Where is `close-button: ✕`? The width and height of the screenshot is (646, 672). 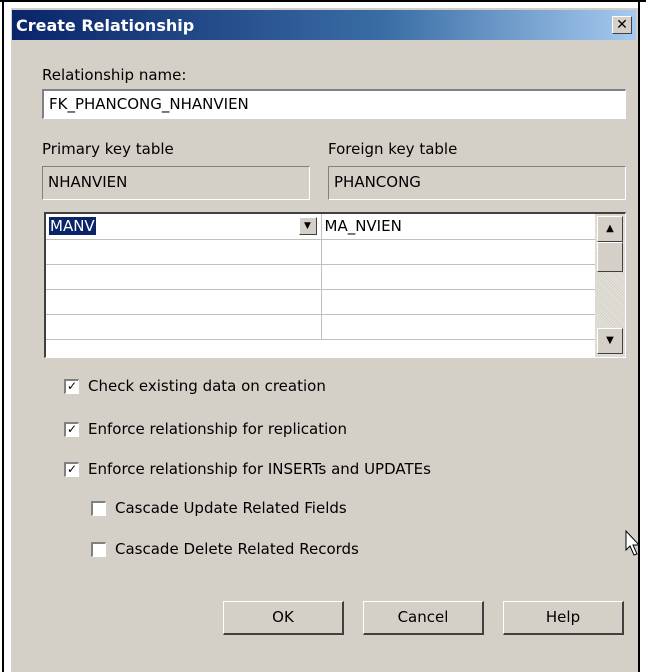 close-button: ✕ is located at coordinates (622, 25).